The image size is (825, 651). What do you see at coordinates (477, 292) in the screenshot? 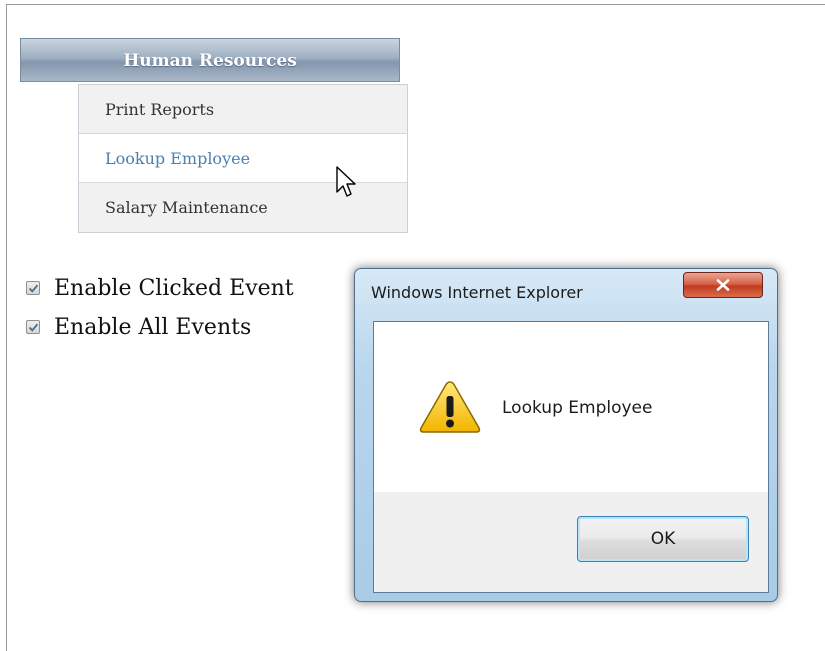
I see `dialog-title: Windows Internet Explorer` at bounding box center [477, 292].